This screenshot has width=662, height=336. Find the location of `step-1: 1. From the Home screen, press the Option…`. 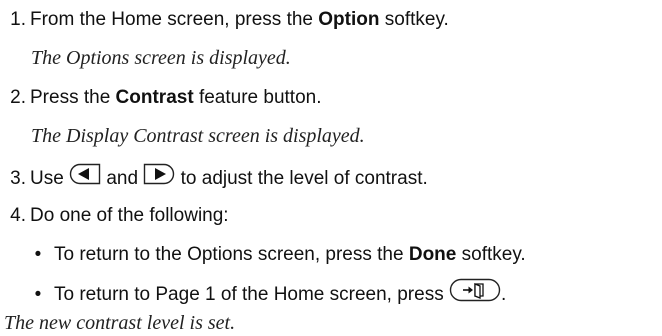

step-1: 1. From the Home screen, press the Option… is located at coordinates (224, 20).